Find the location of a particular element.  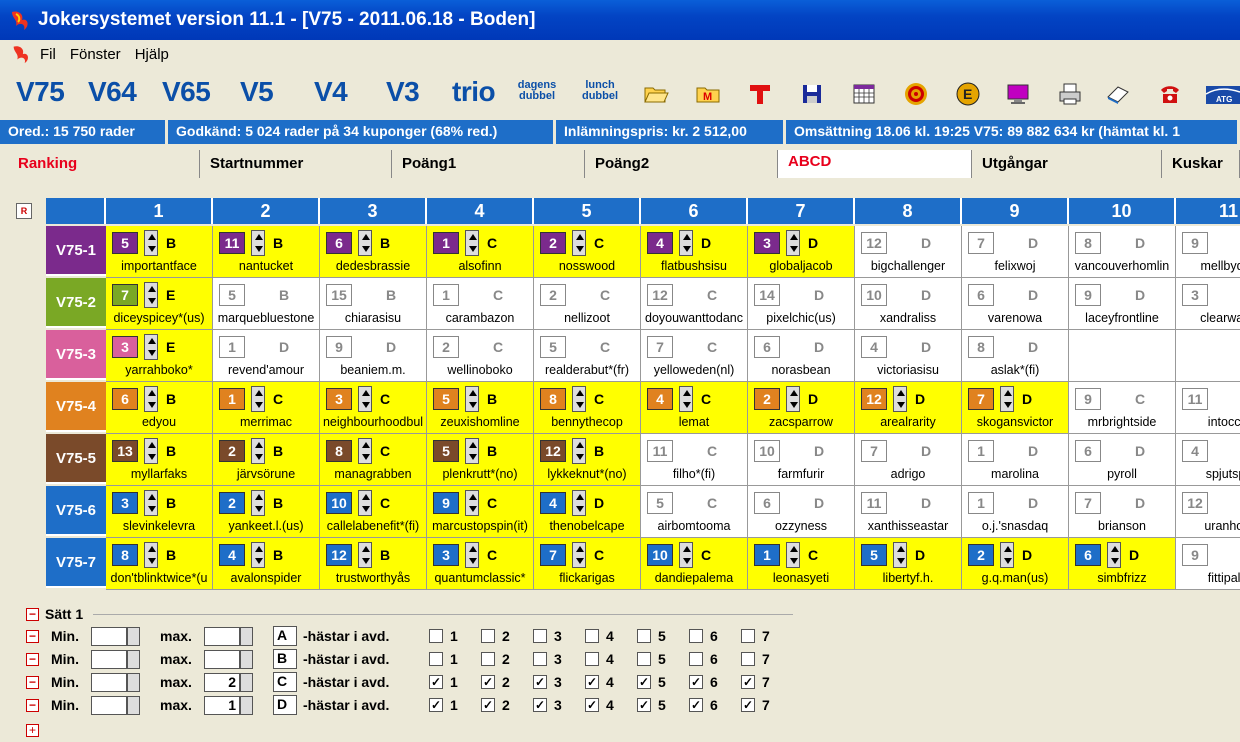

tab-kuskar: Kuskar is located at coordinates (1201, 164).